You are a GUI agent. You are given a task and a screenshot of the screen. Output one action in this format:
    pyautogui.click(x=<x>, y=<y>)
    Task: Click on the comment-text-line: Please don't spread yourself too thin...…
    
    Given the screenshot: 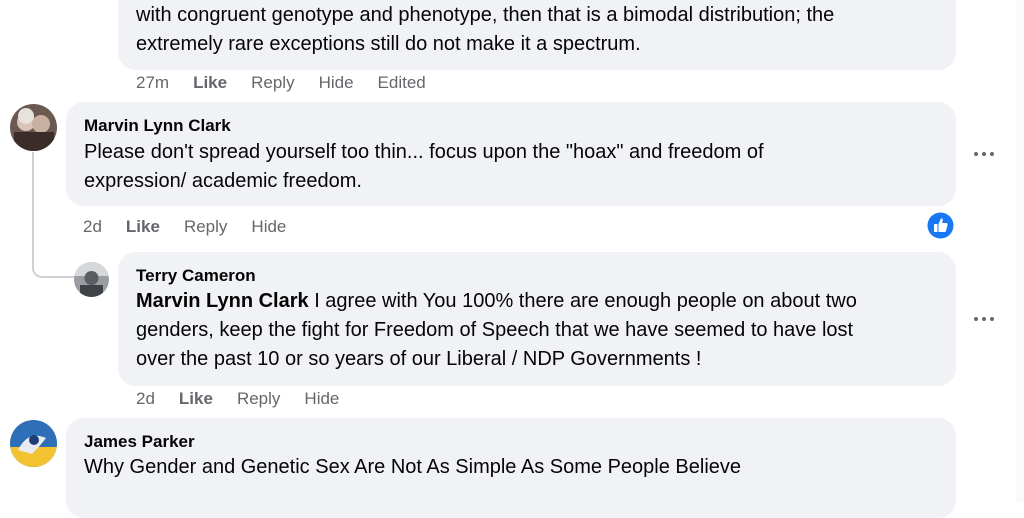 What is the action you would take?
    pyautogui.click(x=424, y=152)
    